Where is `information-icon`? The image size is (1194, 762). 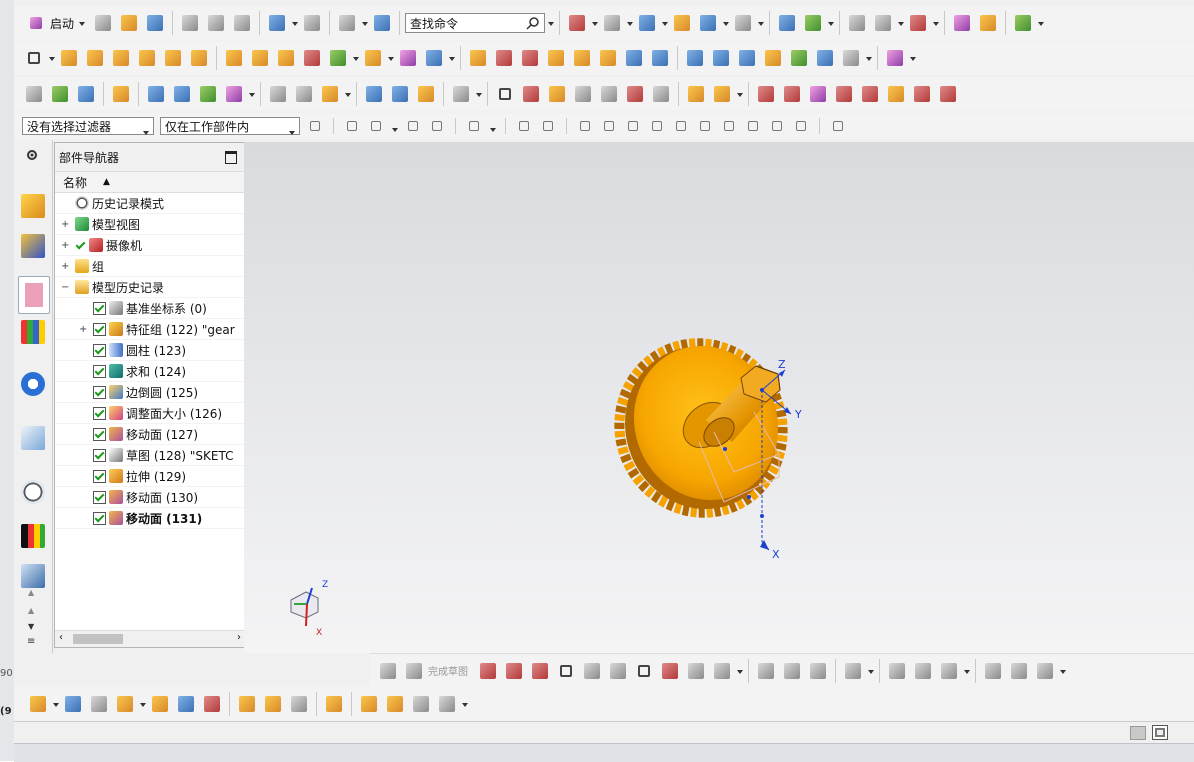
information-icon is located at coordinates (382, 23).